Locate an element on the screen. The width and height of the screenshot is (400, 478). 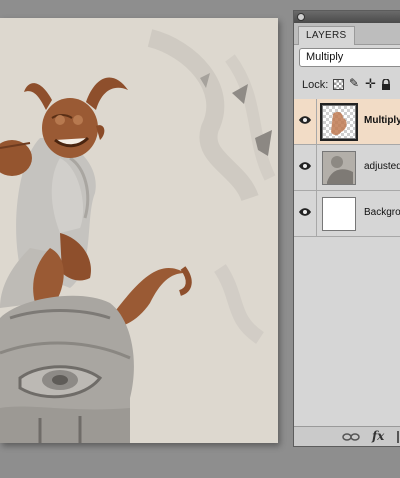
layer-row-adjusted: adjusted is located at coordinates (347, 168).